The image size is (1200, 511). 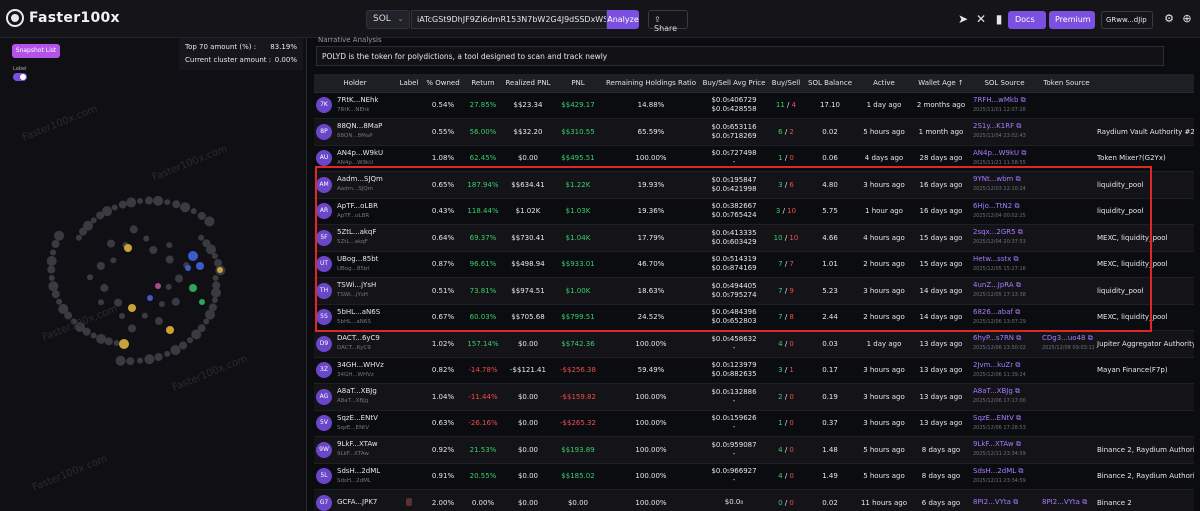 What do you see at coordinates (355, 185) in the screenshot?
I see `holder-cell: AM Aadm...SJQm Aadm...SJQm` at bounding box center [355, 185].